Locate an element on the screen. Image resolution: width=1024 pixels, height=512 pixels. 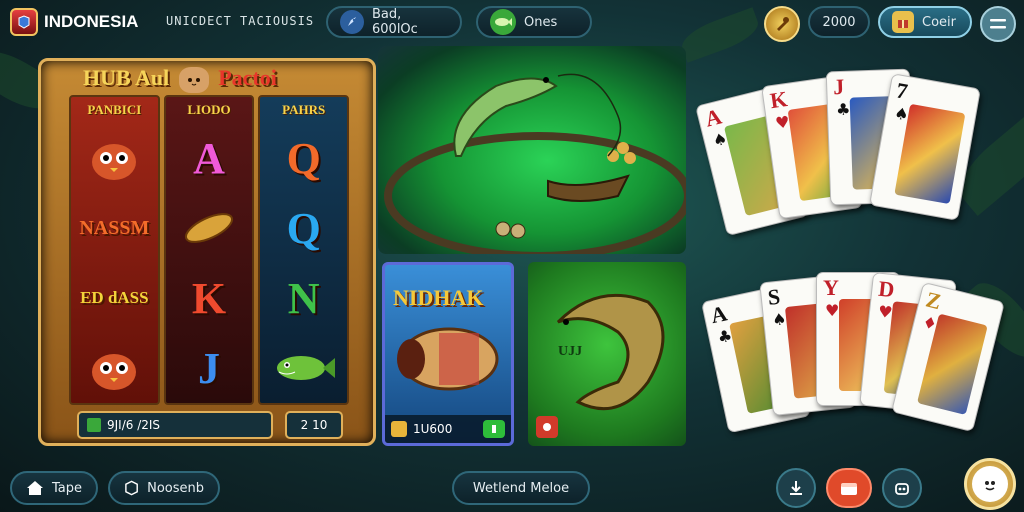
game-tile-nidhak: NIDHAK 1U600 is located at coordinates (448, 354).